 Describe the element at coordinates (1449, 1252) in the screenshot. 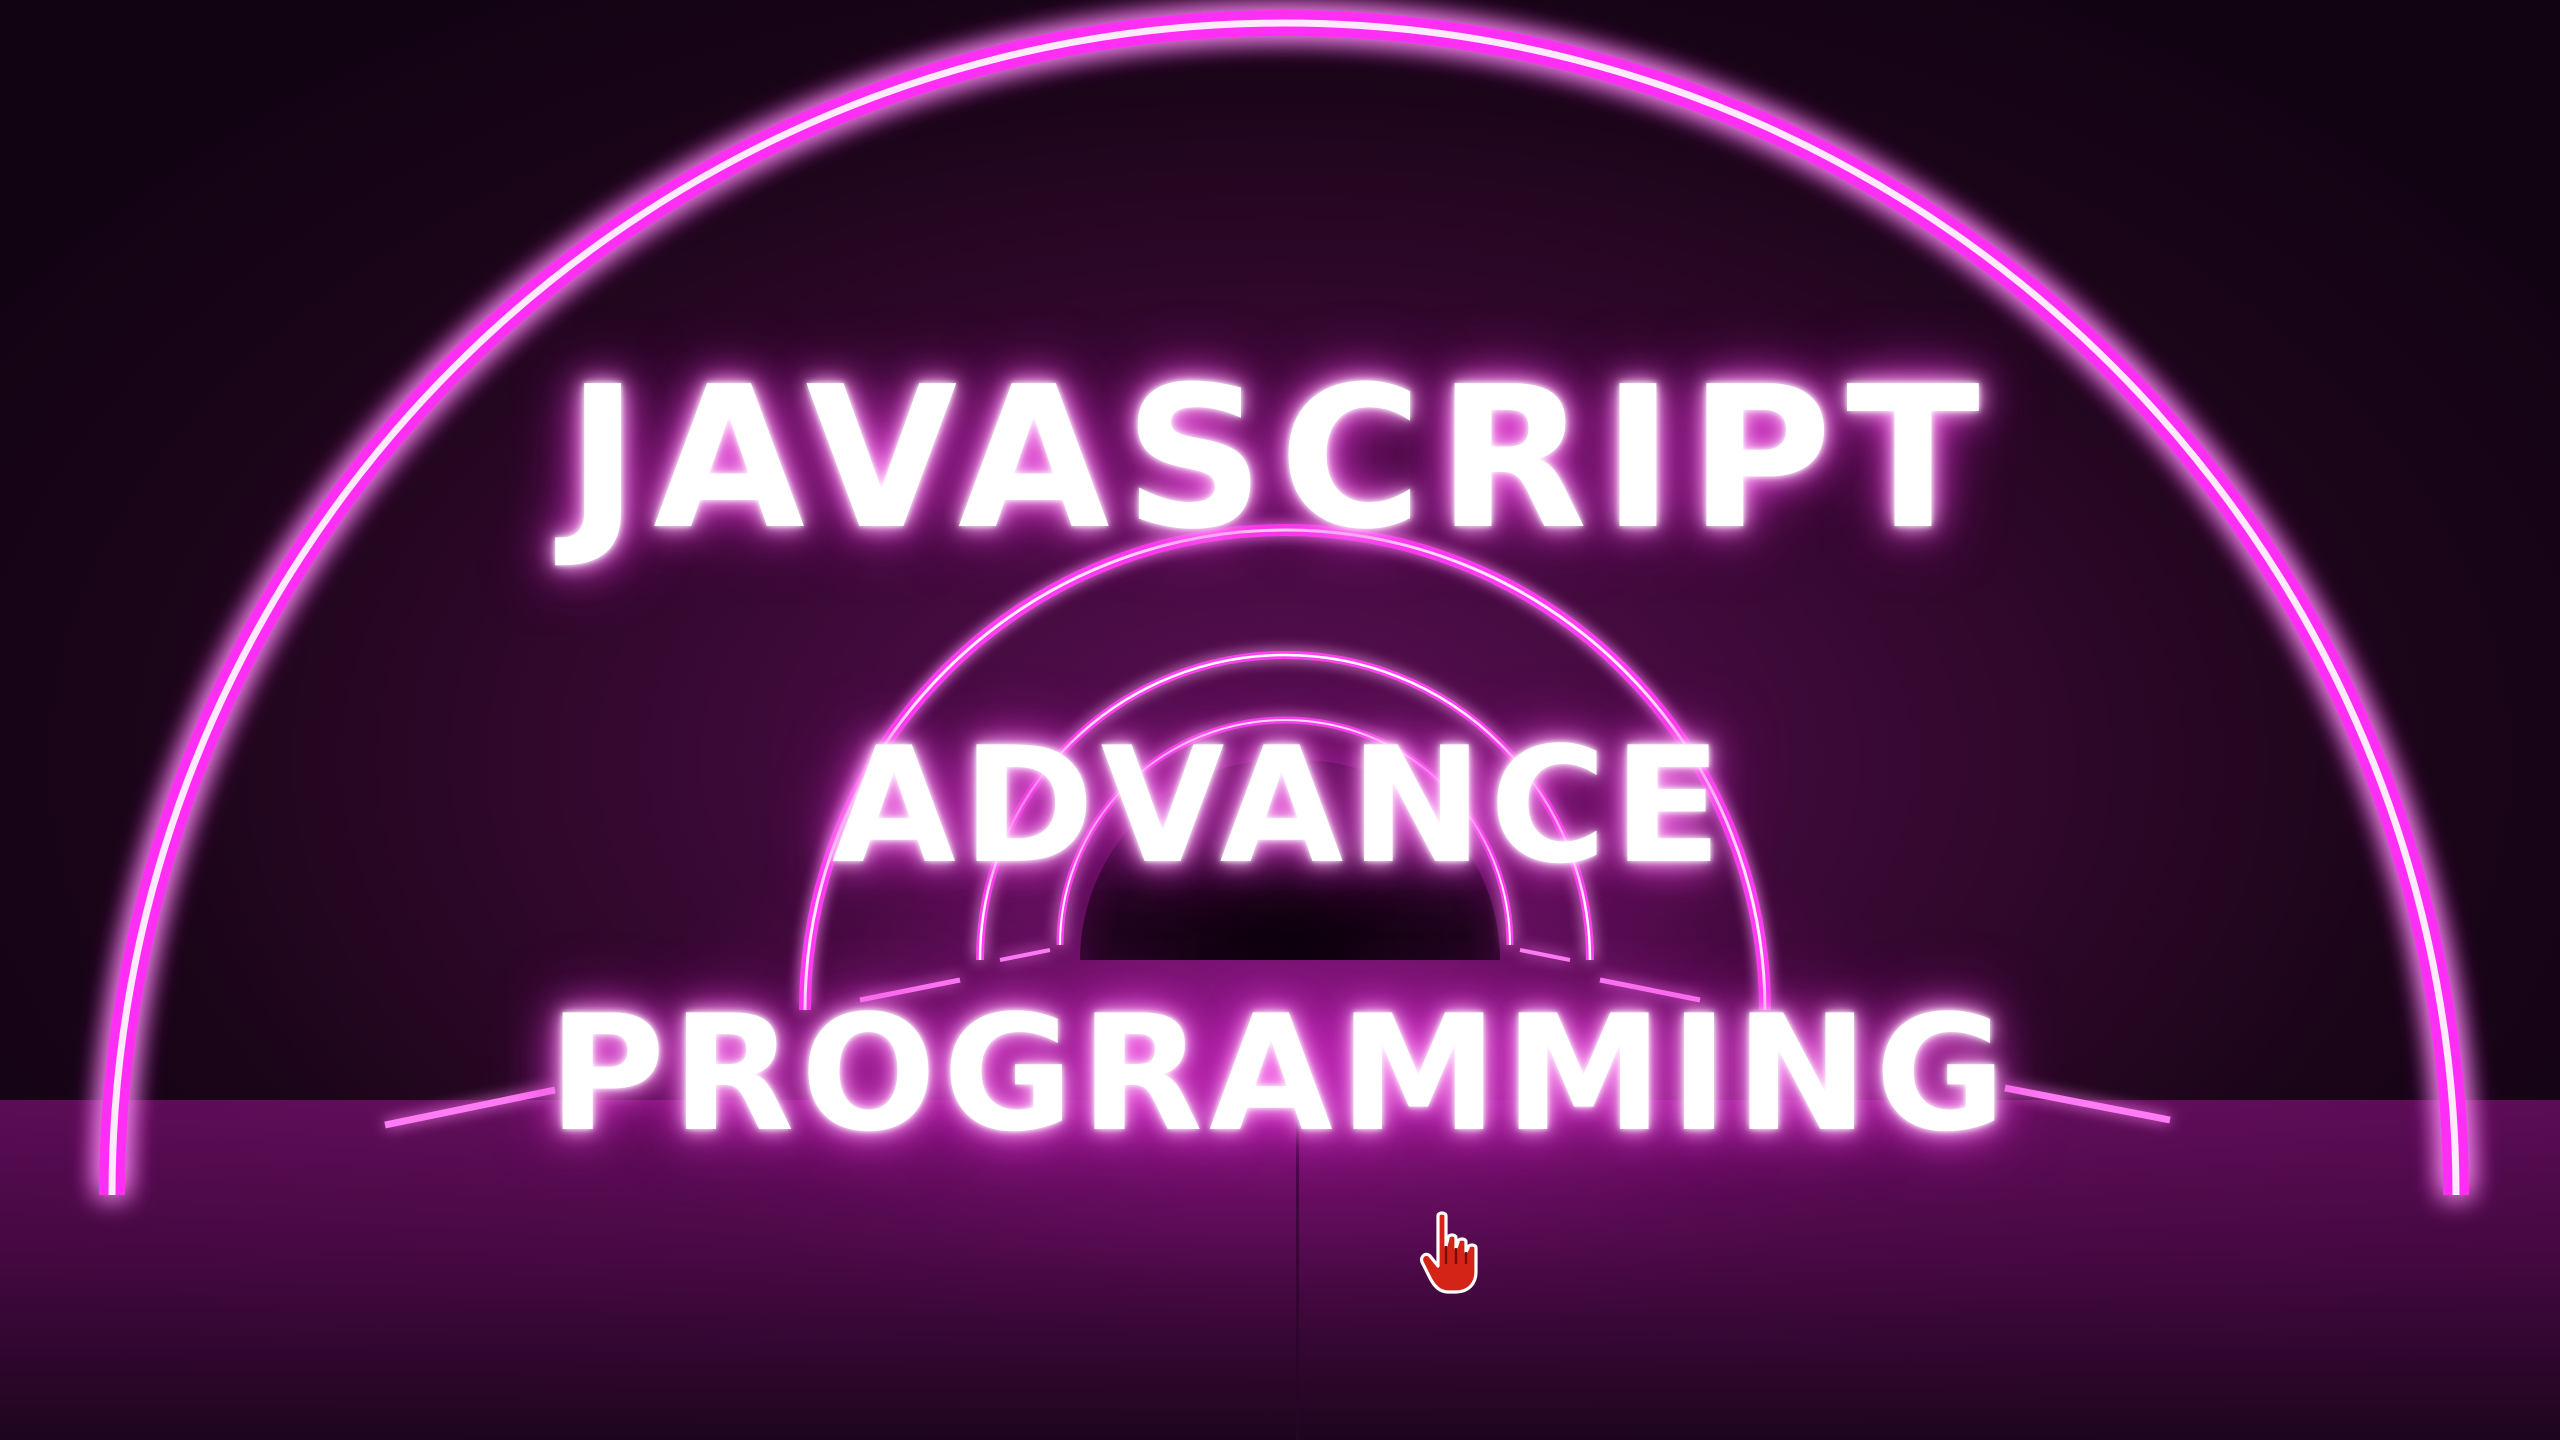

I see `hand-pointer-icon` at that location.